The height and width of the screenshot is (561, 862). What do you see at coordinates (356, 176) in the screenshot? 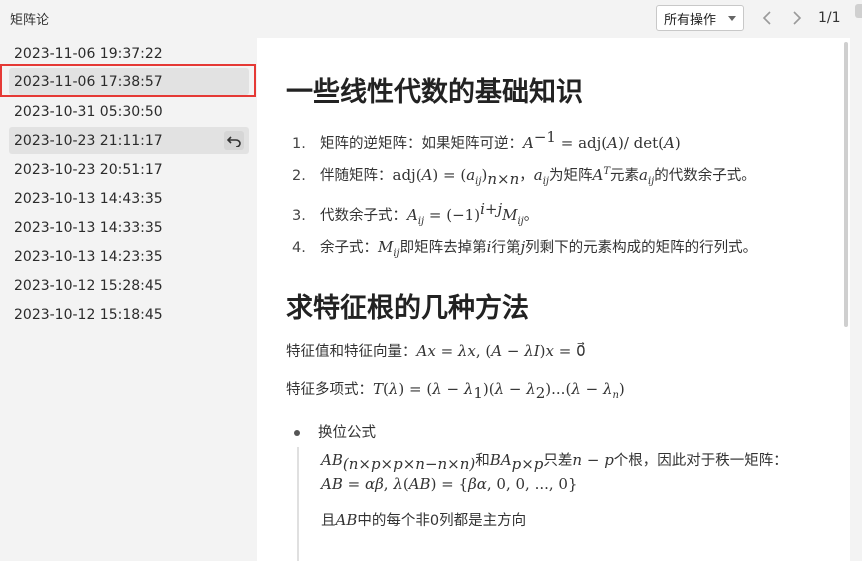
I see `list-text: 伴随矩阵：` at bounding box center [356, 176].